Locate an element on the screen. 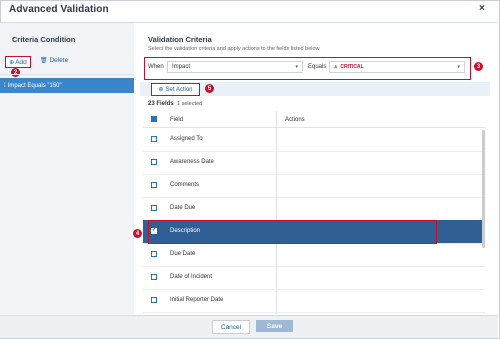 This screenshot has width=500, height=339. drag-handle-icon: ⁞ is located at coordinates (5, 85).